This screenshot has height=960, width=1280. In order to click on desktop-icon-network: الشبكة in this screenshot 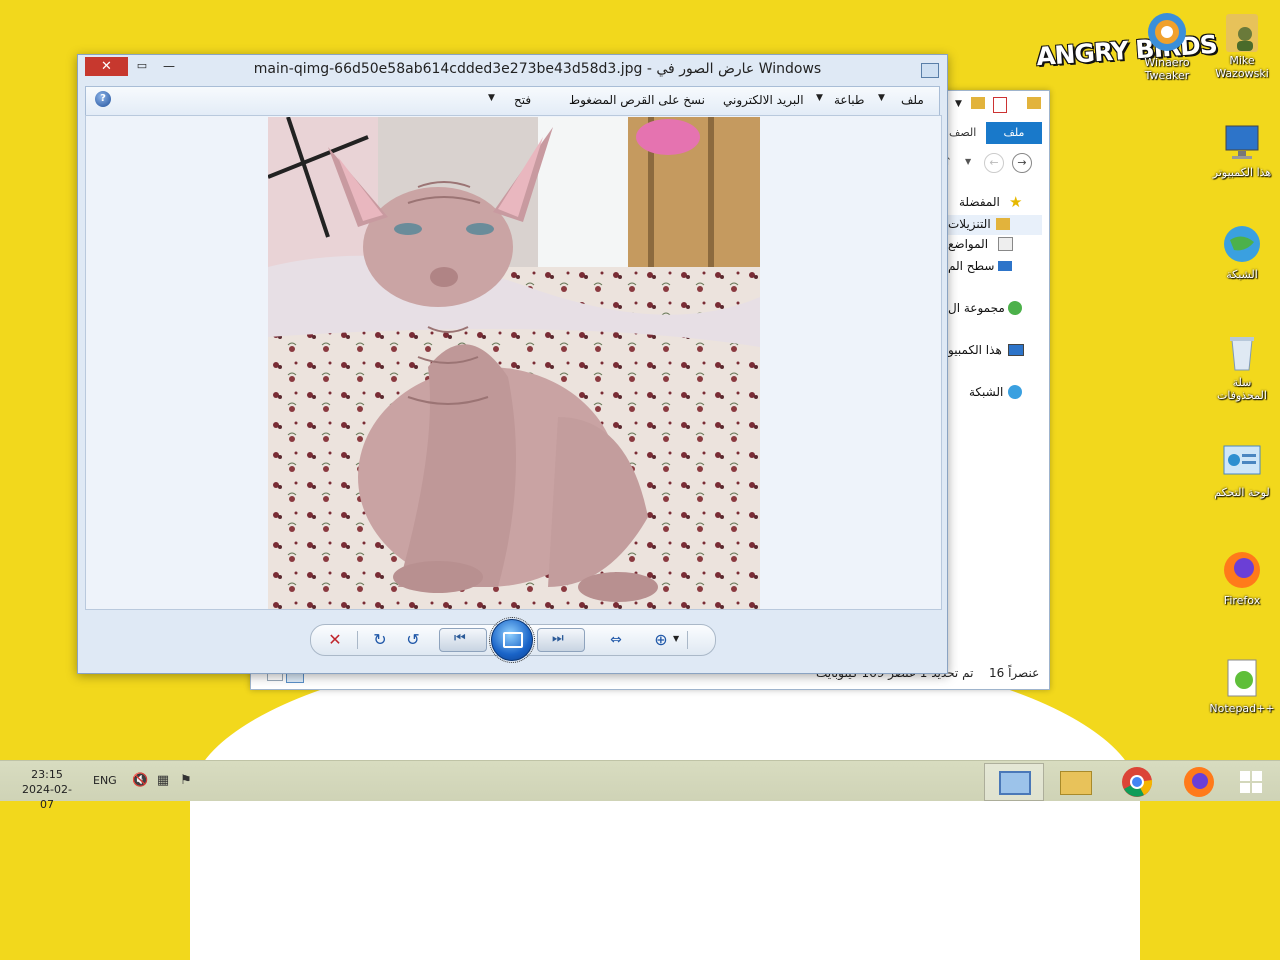, I will do `click(1242, 251)`.